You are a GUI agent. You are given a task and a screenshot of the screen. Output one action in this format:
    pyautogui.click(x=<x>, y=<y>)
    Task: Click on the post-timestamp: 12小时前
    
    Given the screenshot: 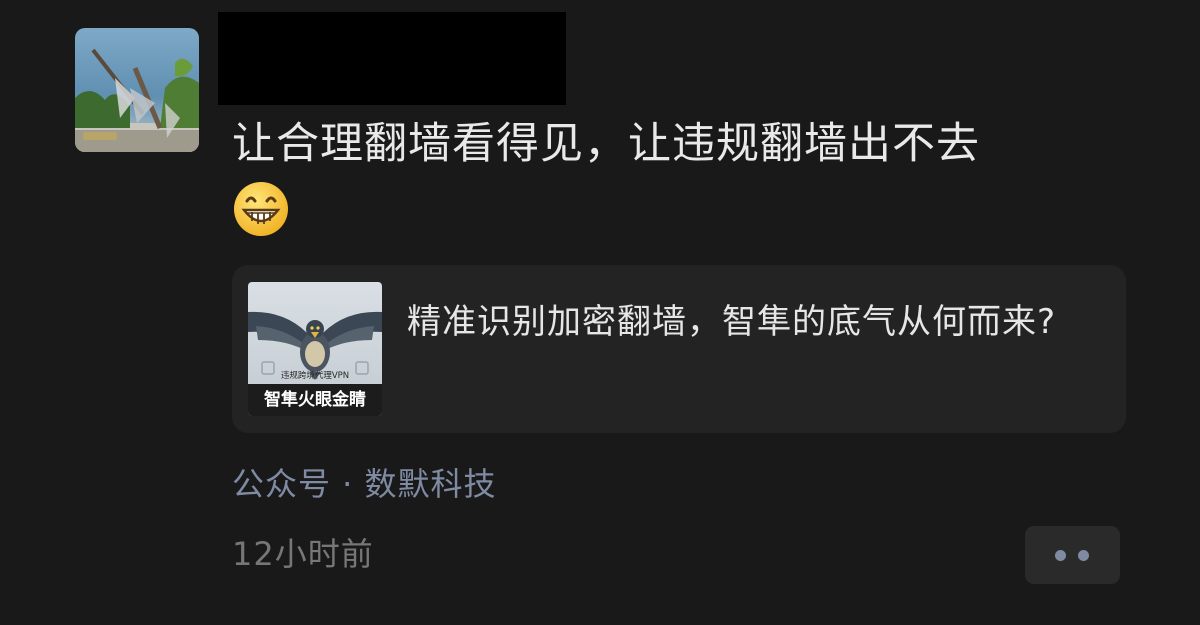 What is the action you would take?
    pyautogui.click(x=303, y=554)
    